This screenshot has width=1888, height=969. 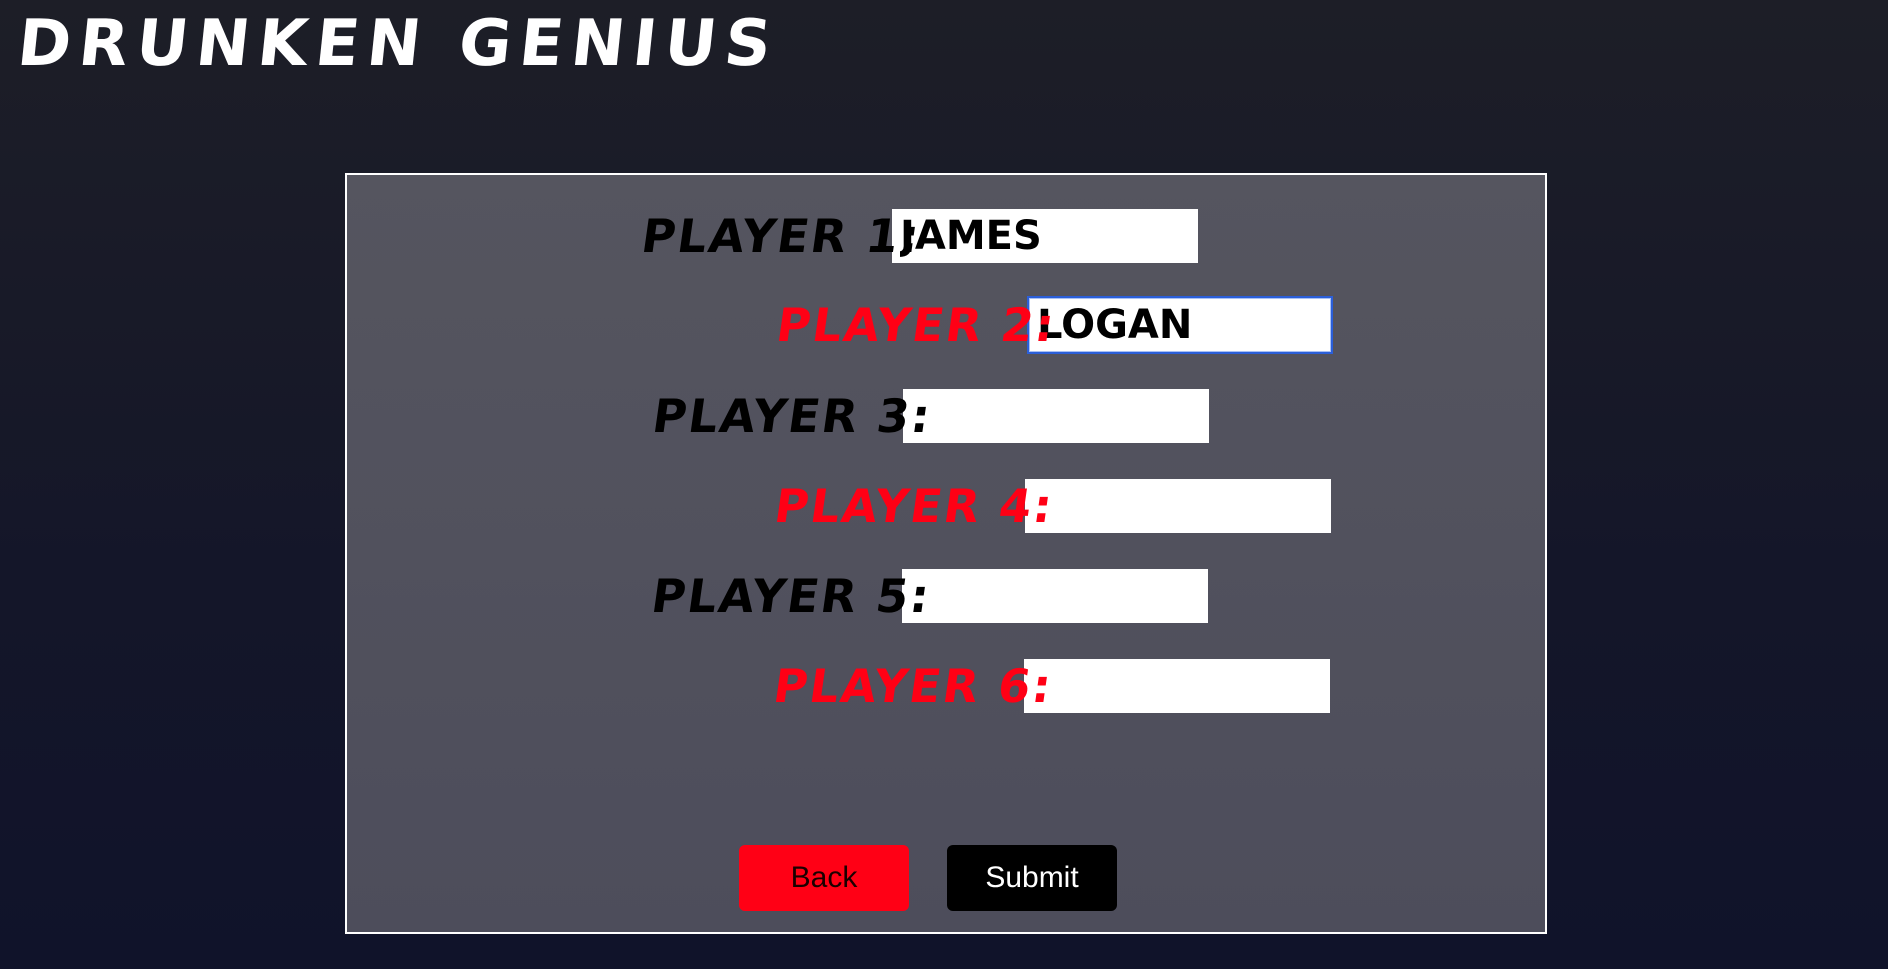 I want to click on player-row-4: PLAYER 4:, so click(x=1051, y=506).